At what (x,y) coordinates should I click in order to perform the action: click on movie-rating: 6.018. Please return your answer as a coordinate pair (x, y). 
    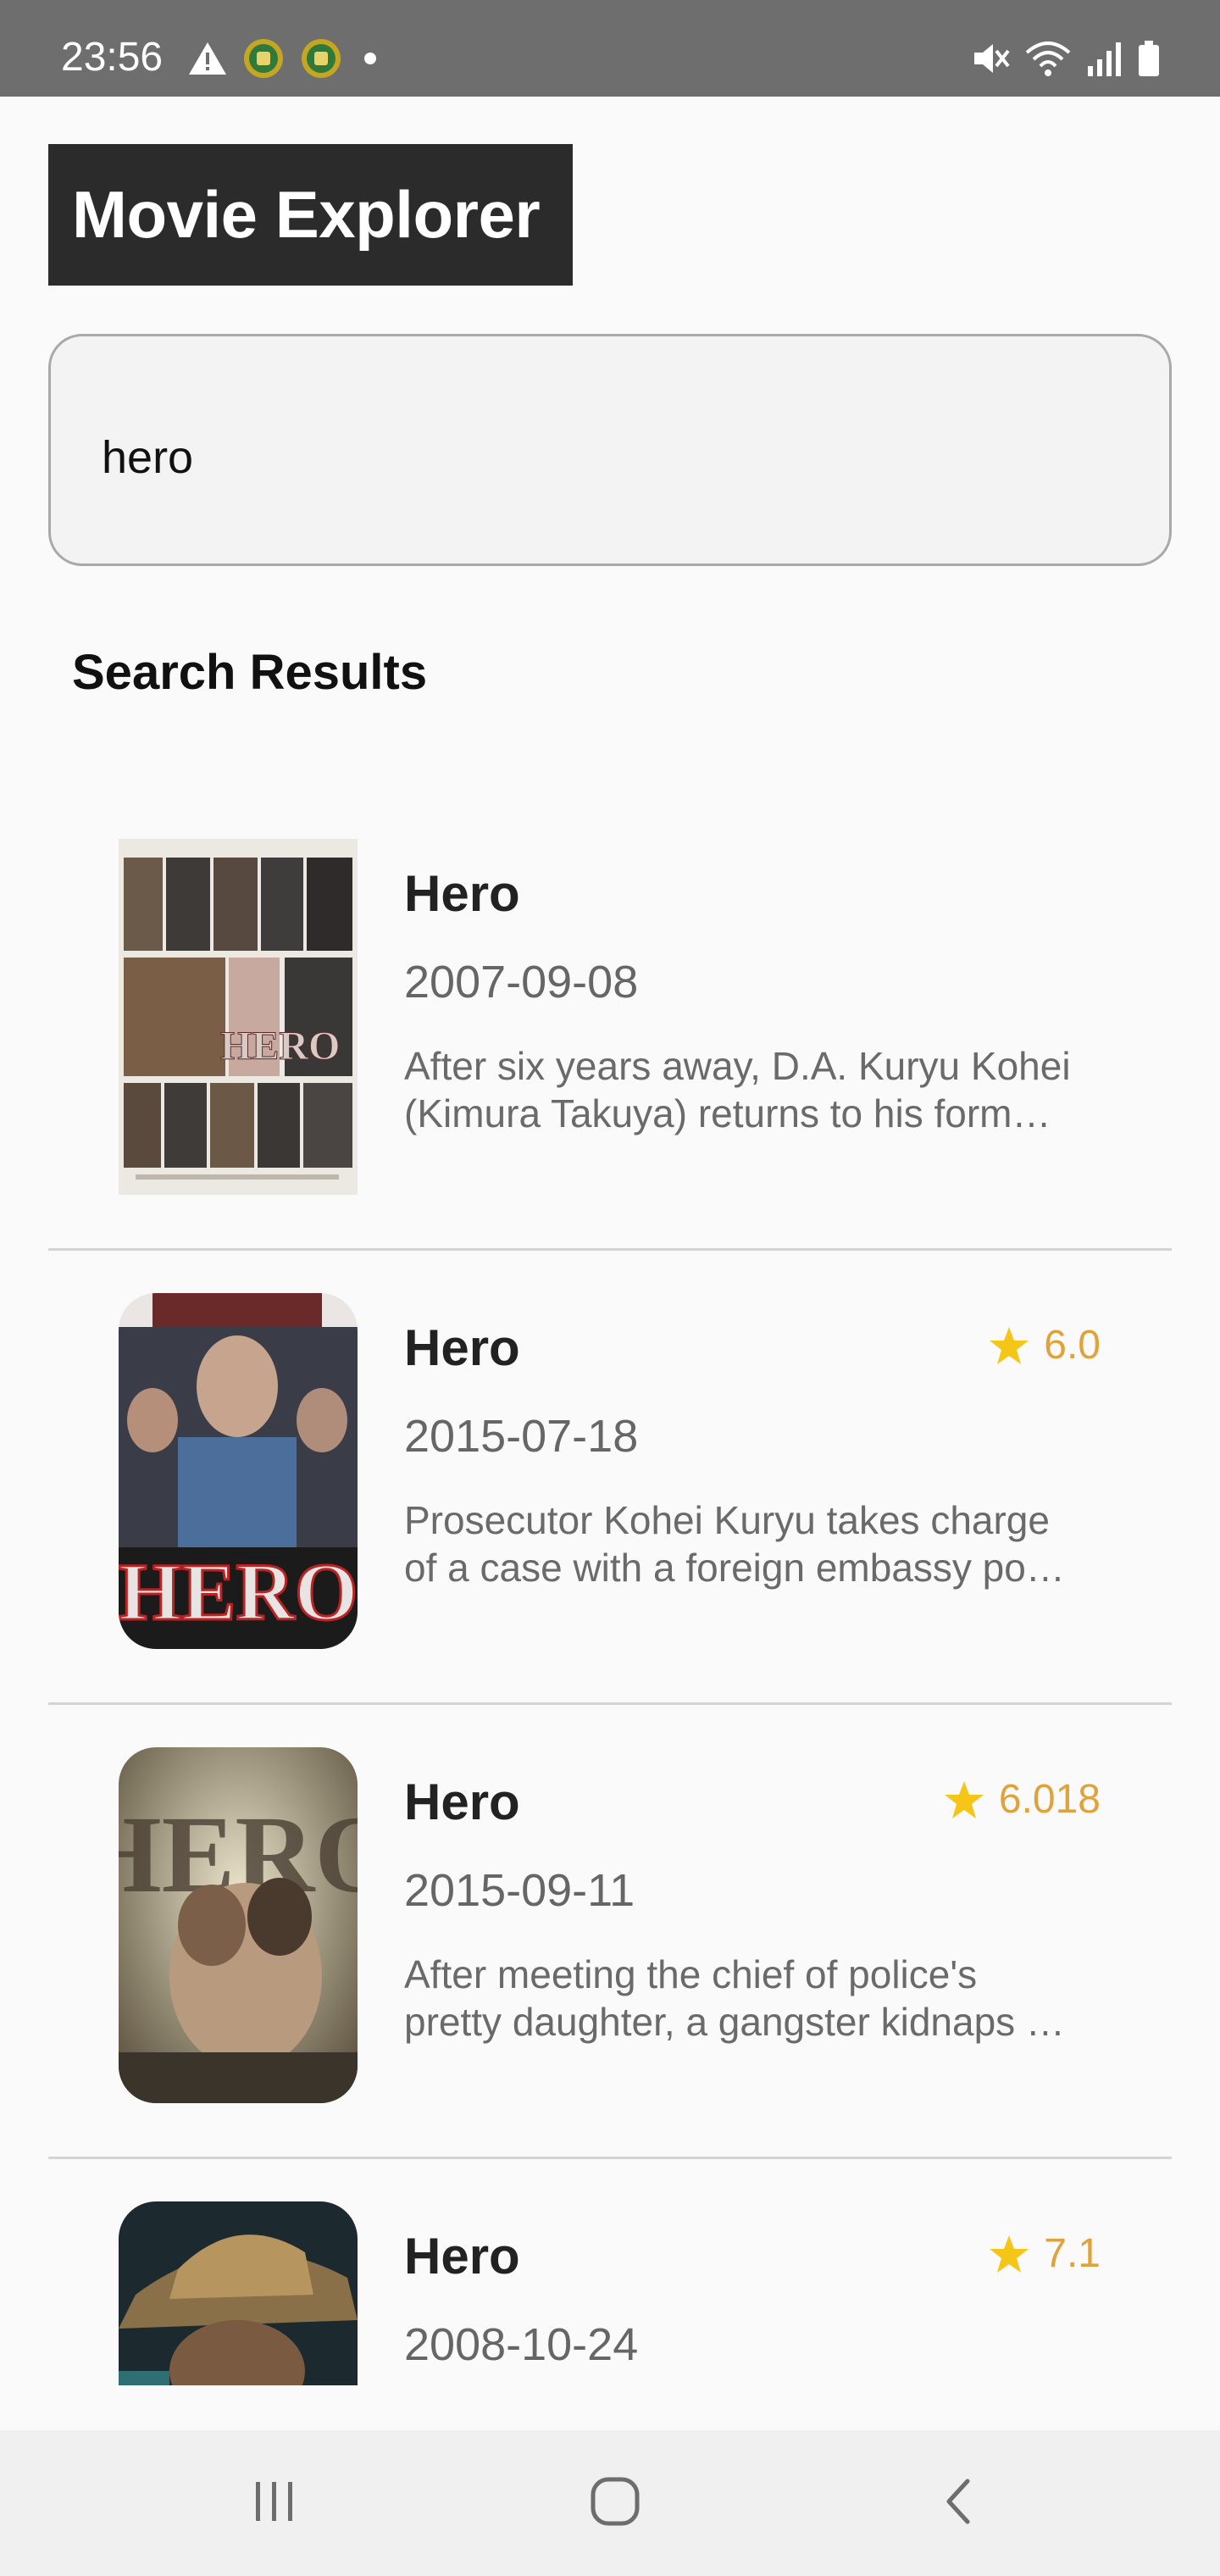
    Looking at the image, I should click on (1022, 1799).